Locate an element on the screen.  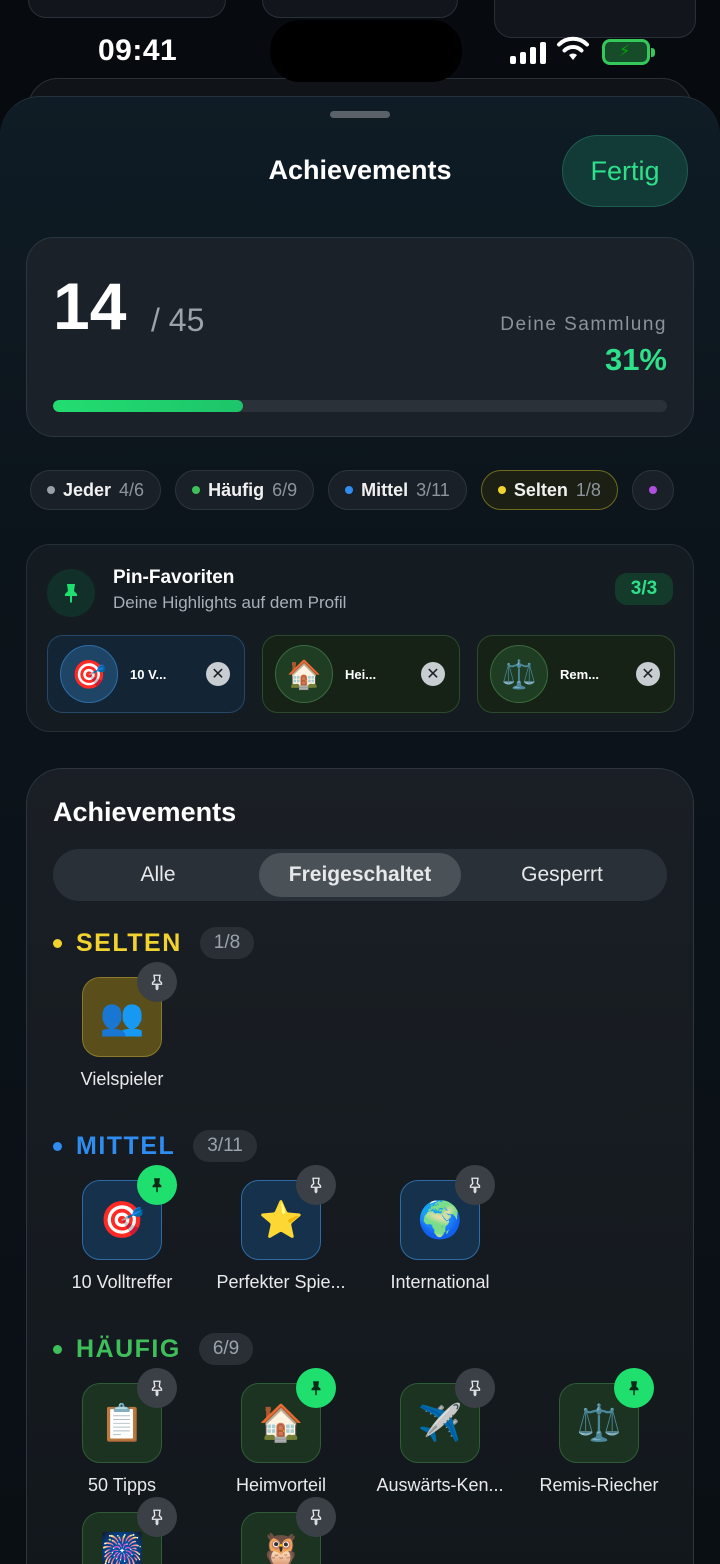
chip-count: 1/8 is located at coordinates (588, 489).